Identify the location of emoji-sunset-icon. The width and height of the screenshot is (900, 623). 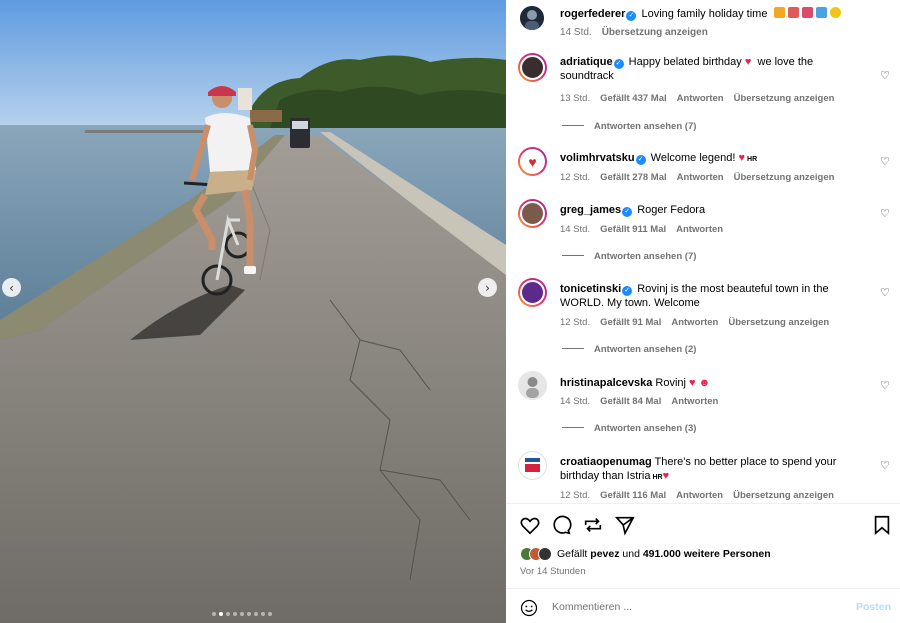
(779, 12).